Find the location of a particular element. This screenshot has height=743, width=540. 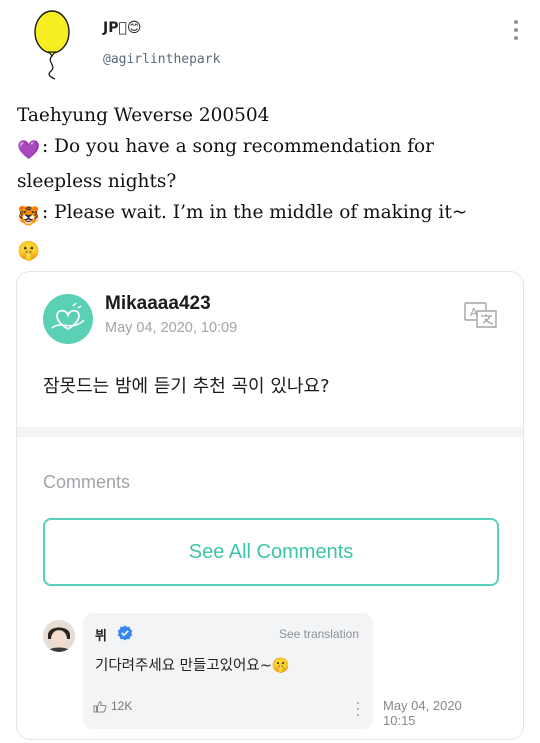

tweet-line-3: sleepless nights? is located at coordinates (97, 181).